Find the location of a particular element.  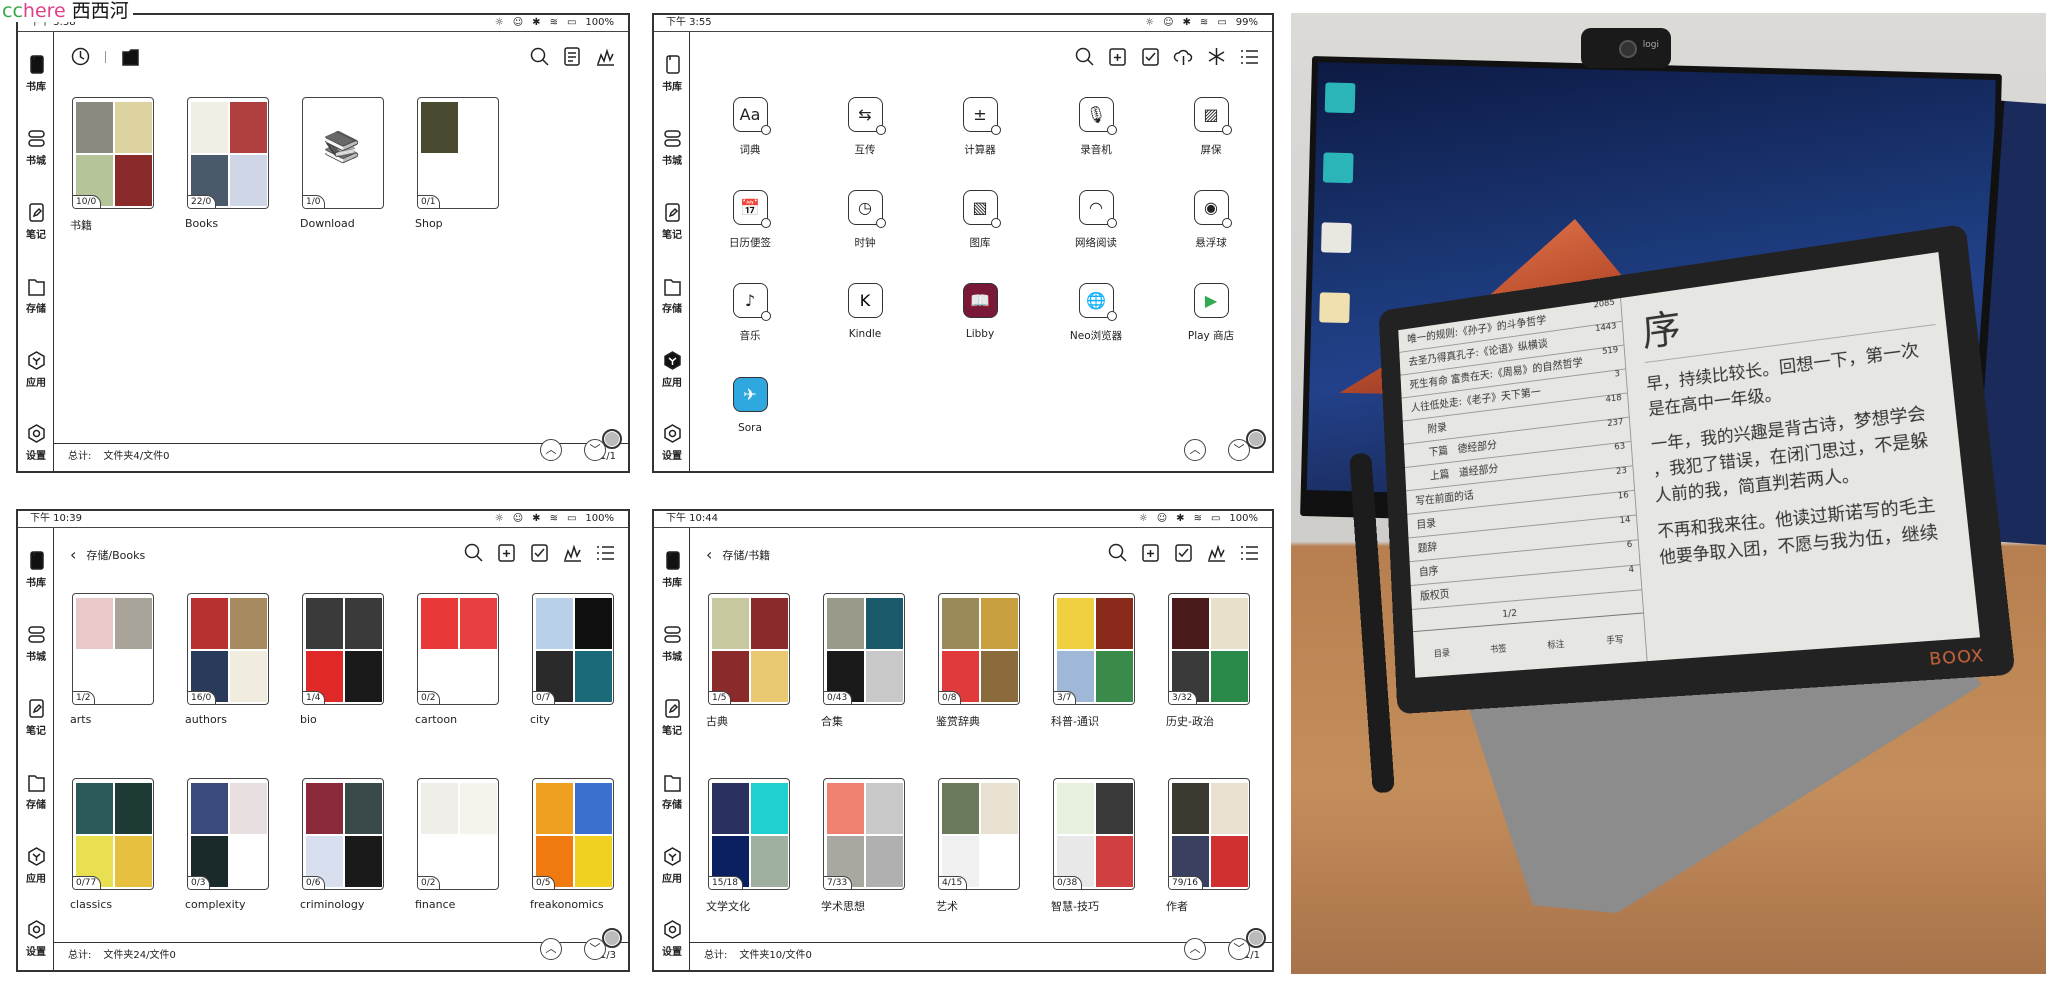

folder-label: freakonomics is located at coordinates (567, 904).